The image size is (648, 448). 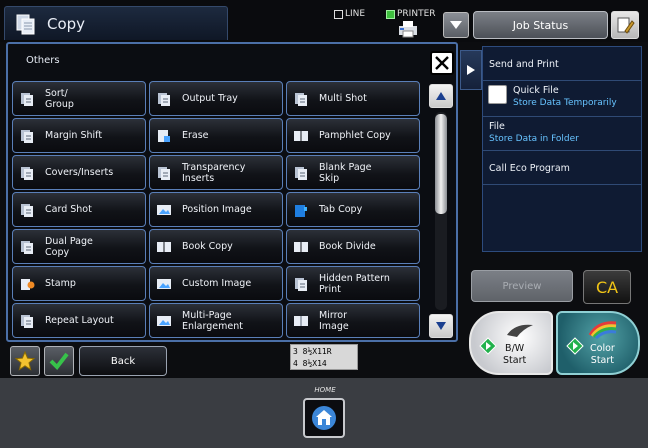 I want to click on option-label: Transparency Inserts, so click(x=214, y=172).